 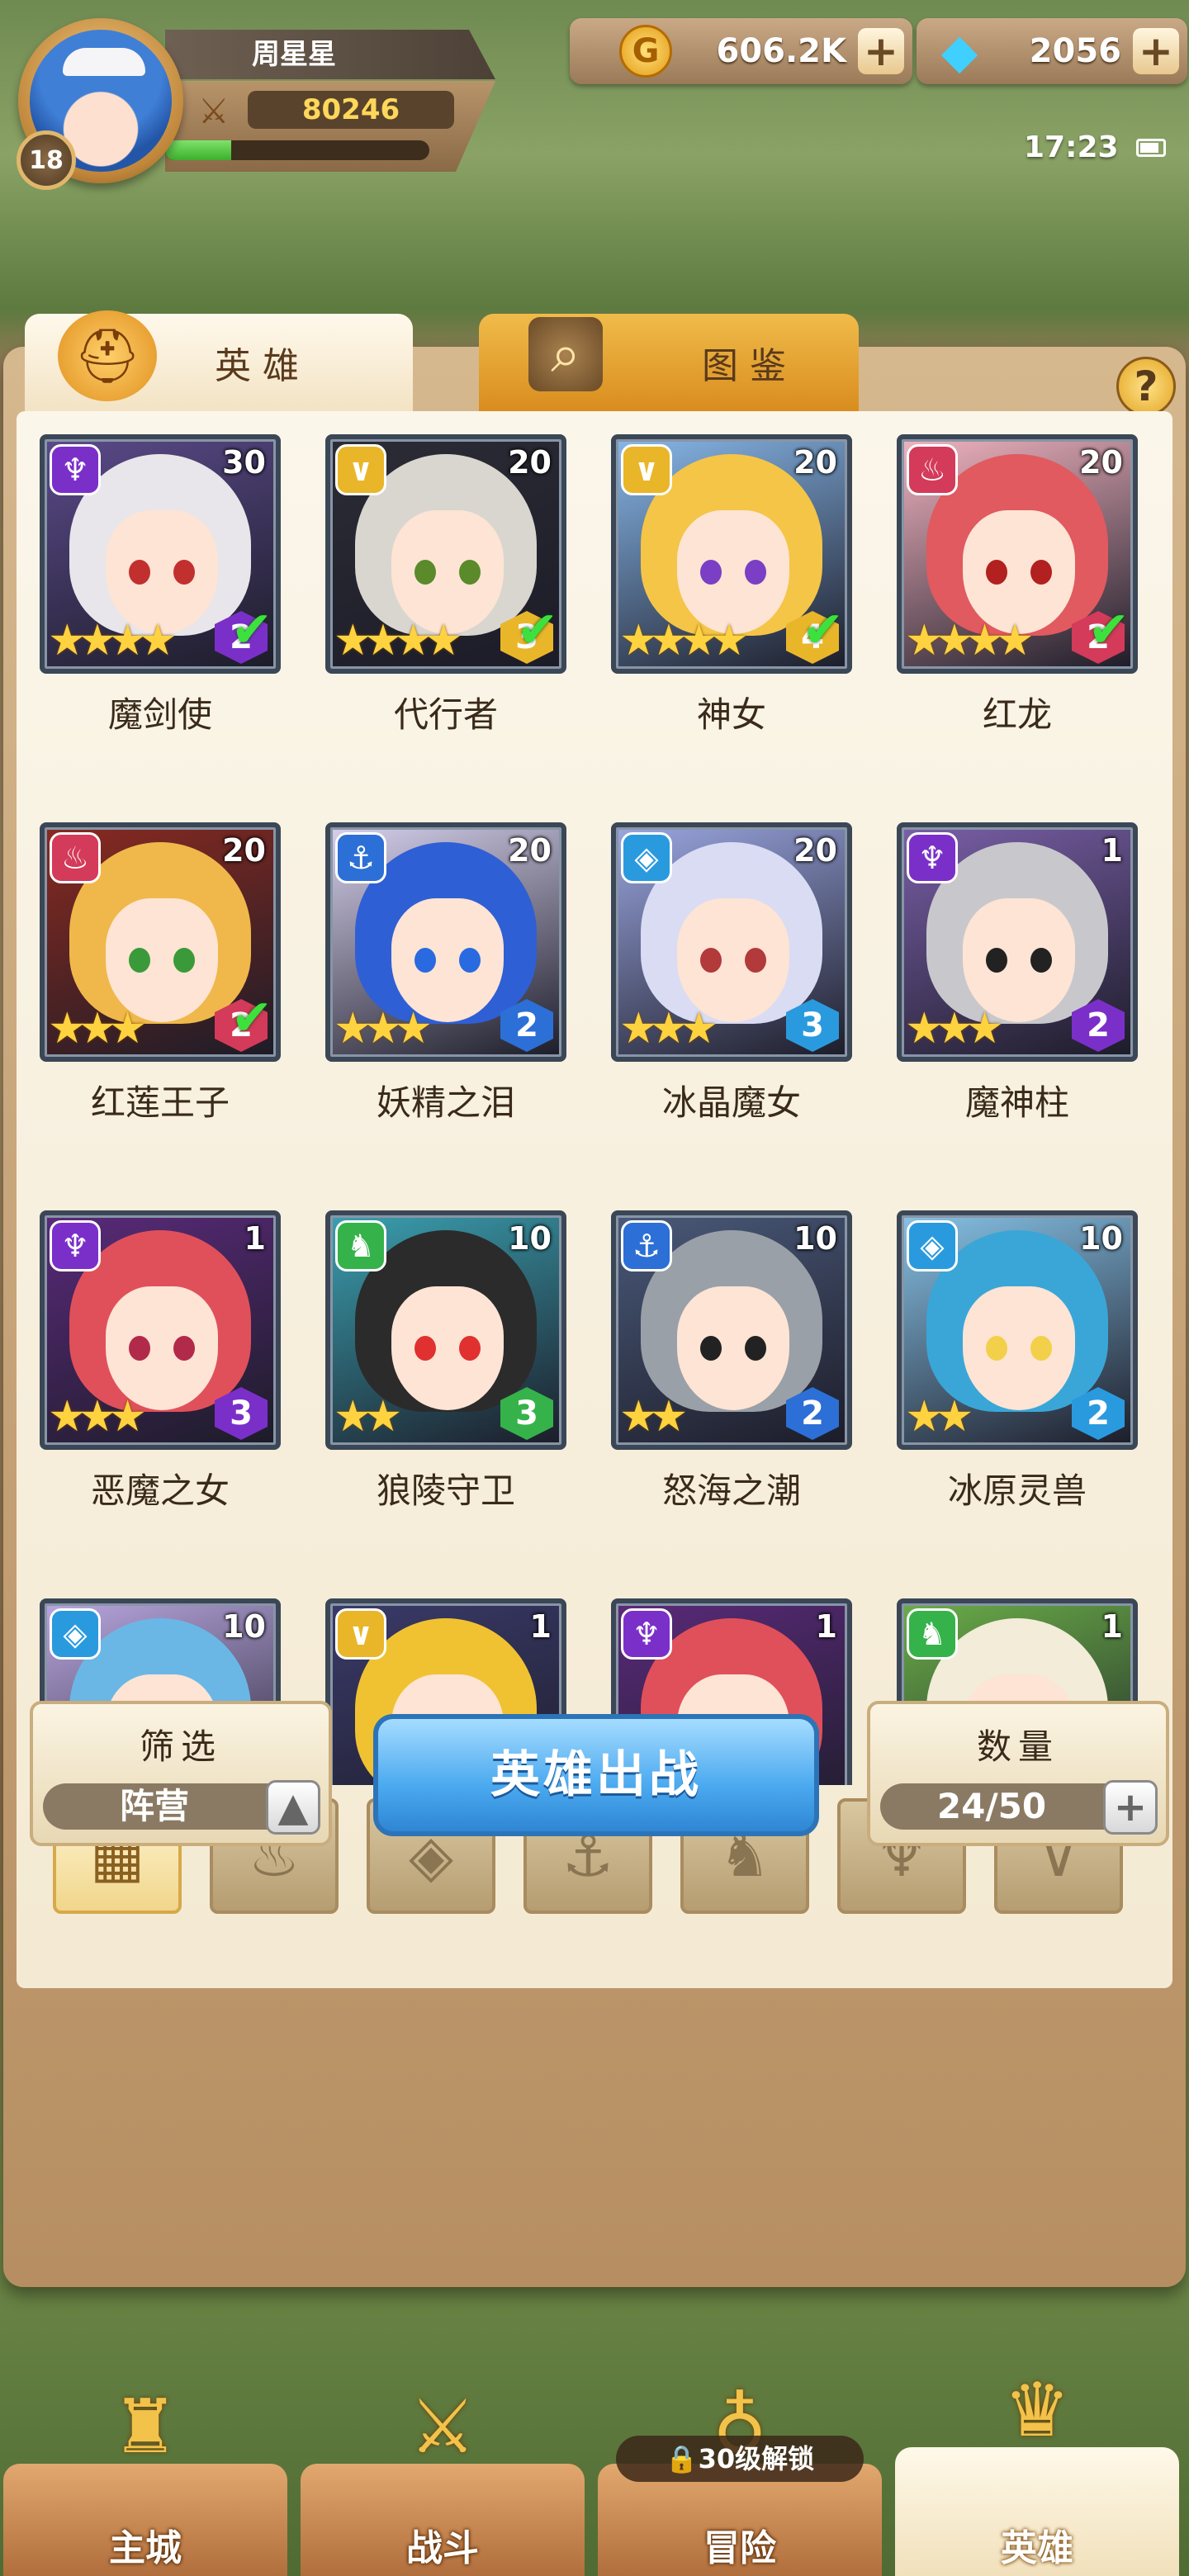 I want to click on gold-counter: G 606.2K +, so click(x=741, y=51).